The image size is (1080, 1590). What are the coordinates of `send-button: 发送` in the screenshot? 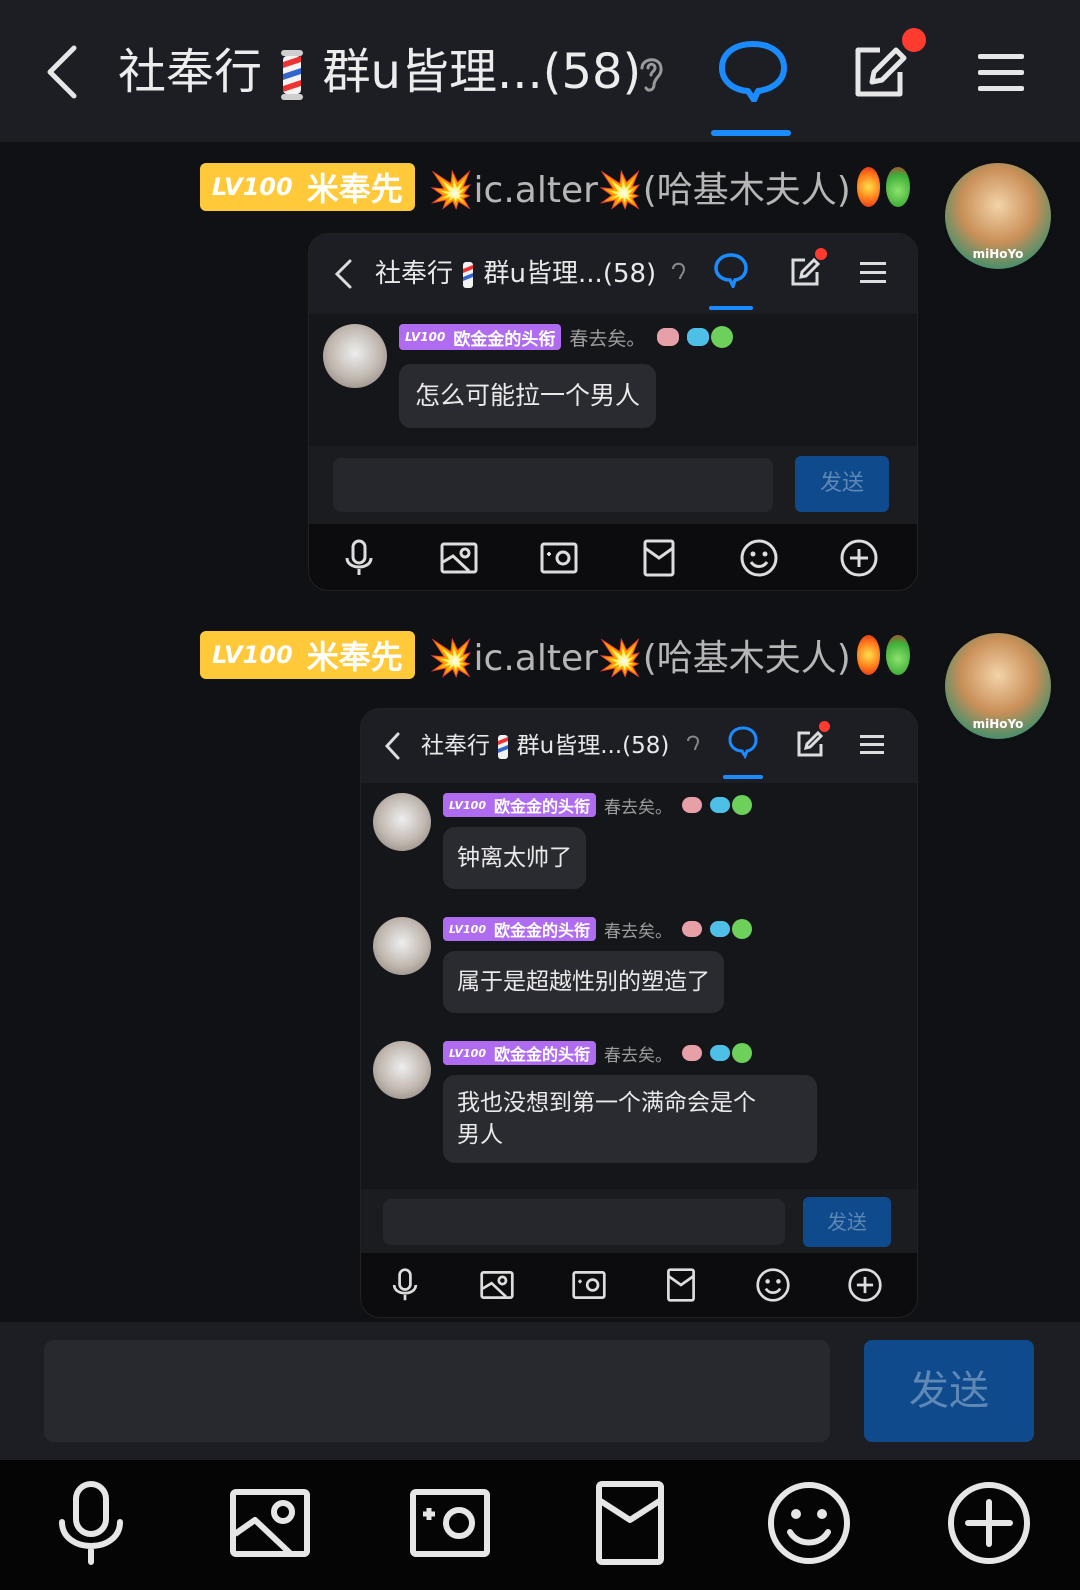 It's located at (949, 1391).